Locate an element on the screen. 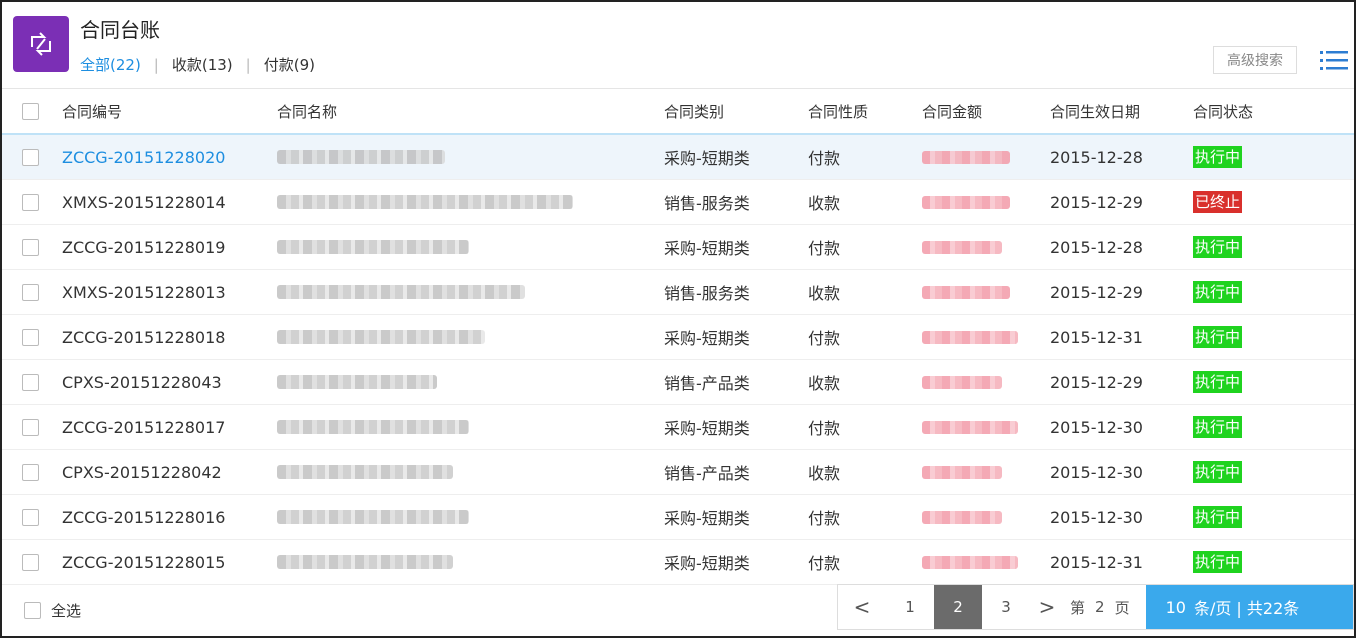 This screenshot has height=638, width=1356. filter-receipt: 收款(13) is located at coordinates (202, 64).